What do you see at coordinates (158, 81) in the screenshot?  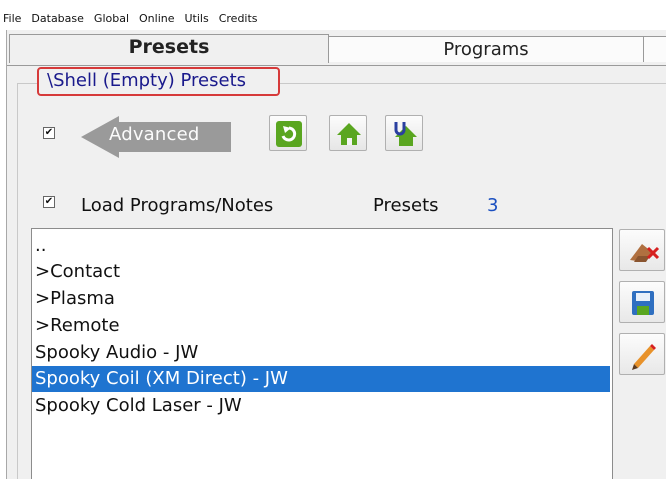 I see `presets-group-title: \Shell (Empty) Presets` at bounding box center [158, 81].